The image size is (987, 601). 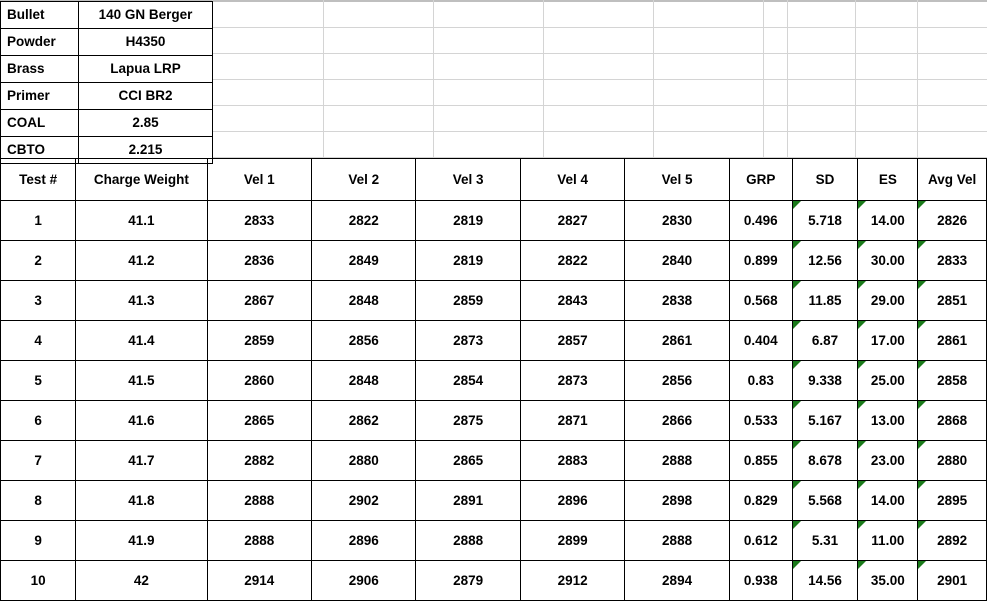 What do you see at coordinates (38, 380) in the screenshot?
I see `cell-test-number: 5` at bounding box center [38, 380].